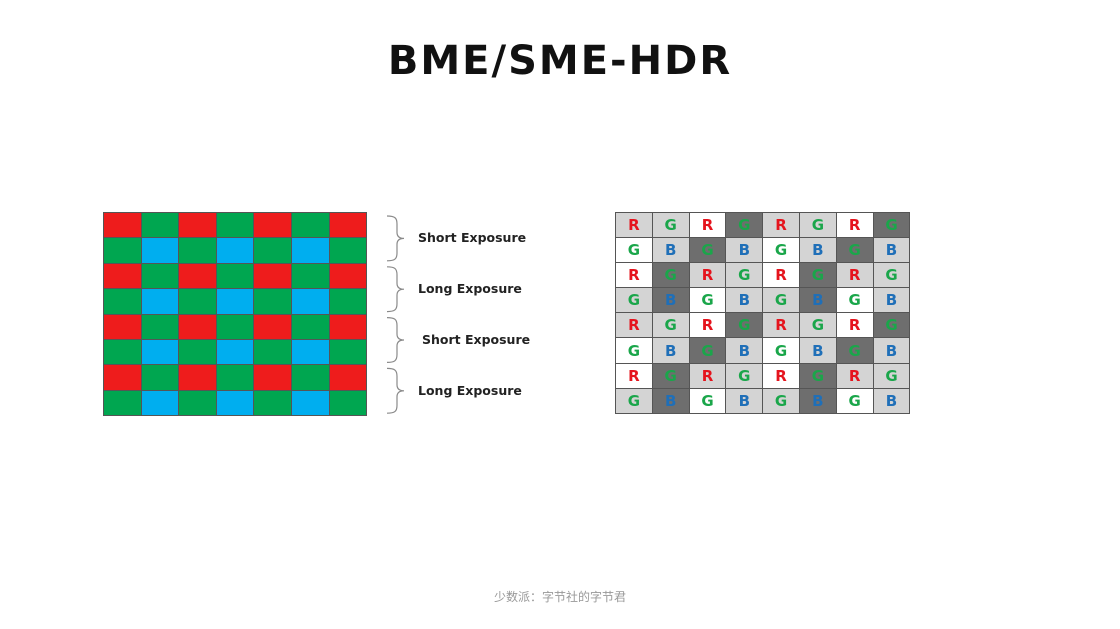 The image size is (1120, 629). I want to click on bayer-grid, so click(235, 314).